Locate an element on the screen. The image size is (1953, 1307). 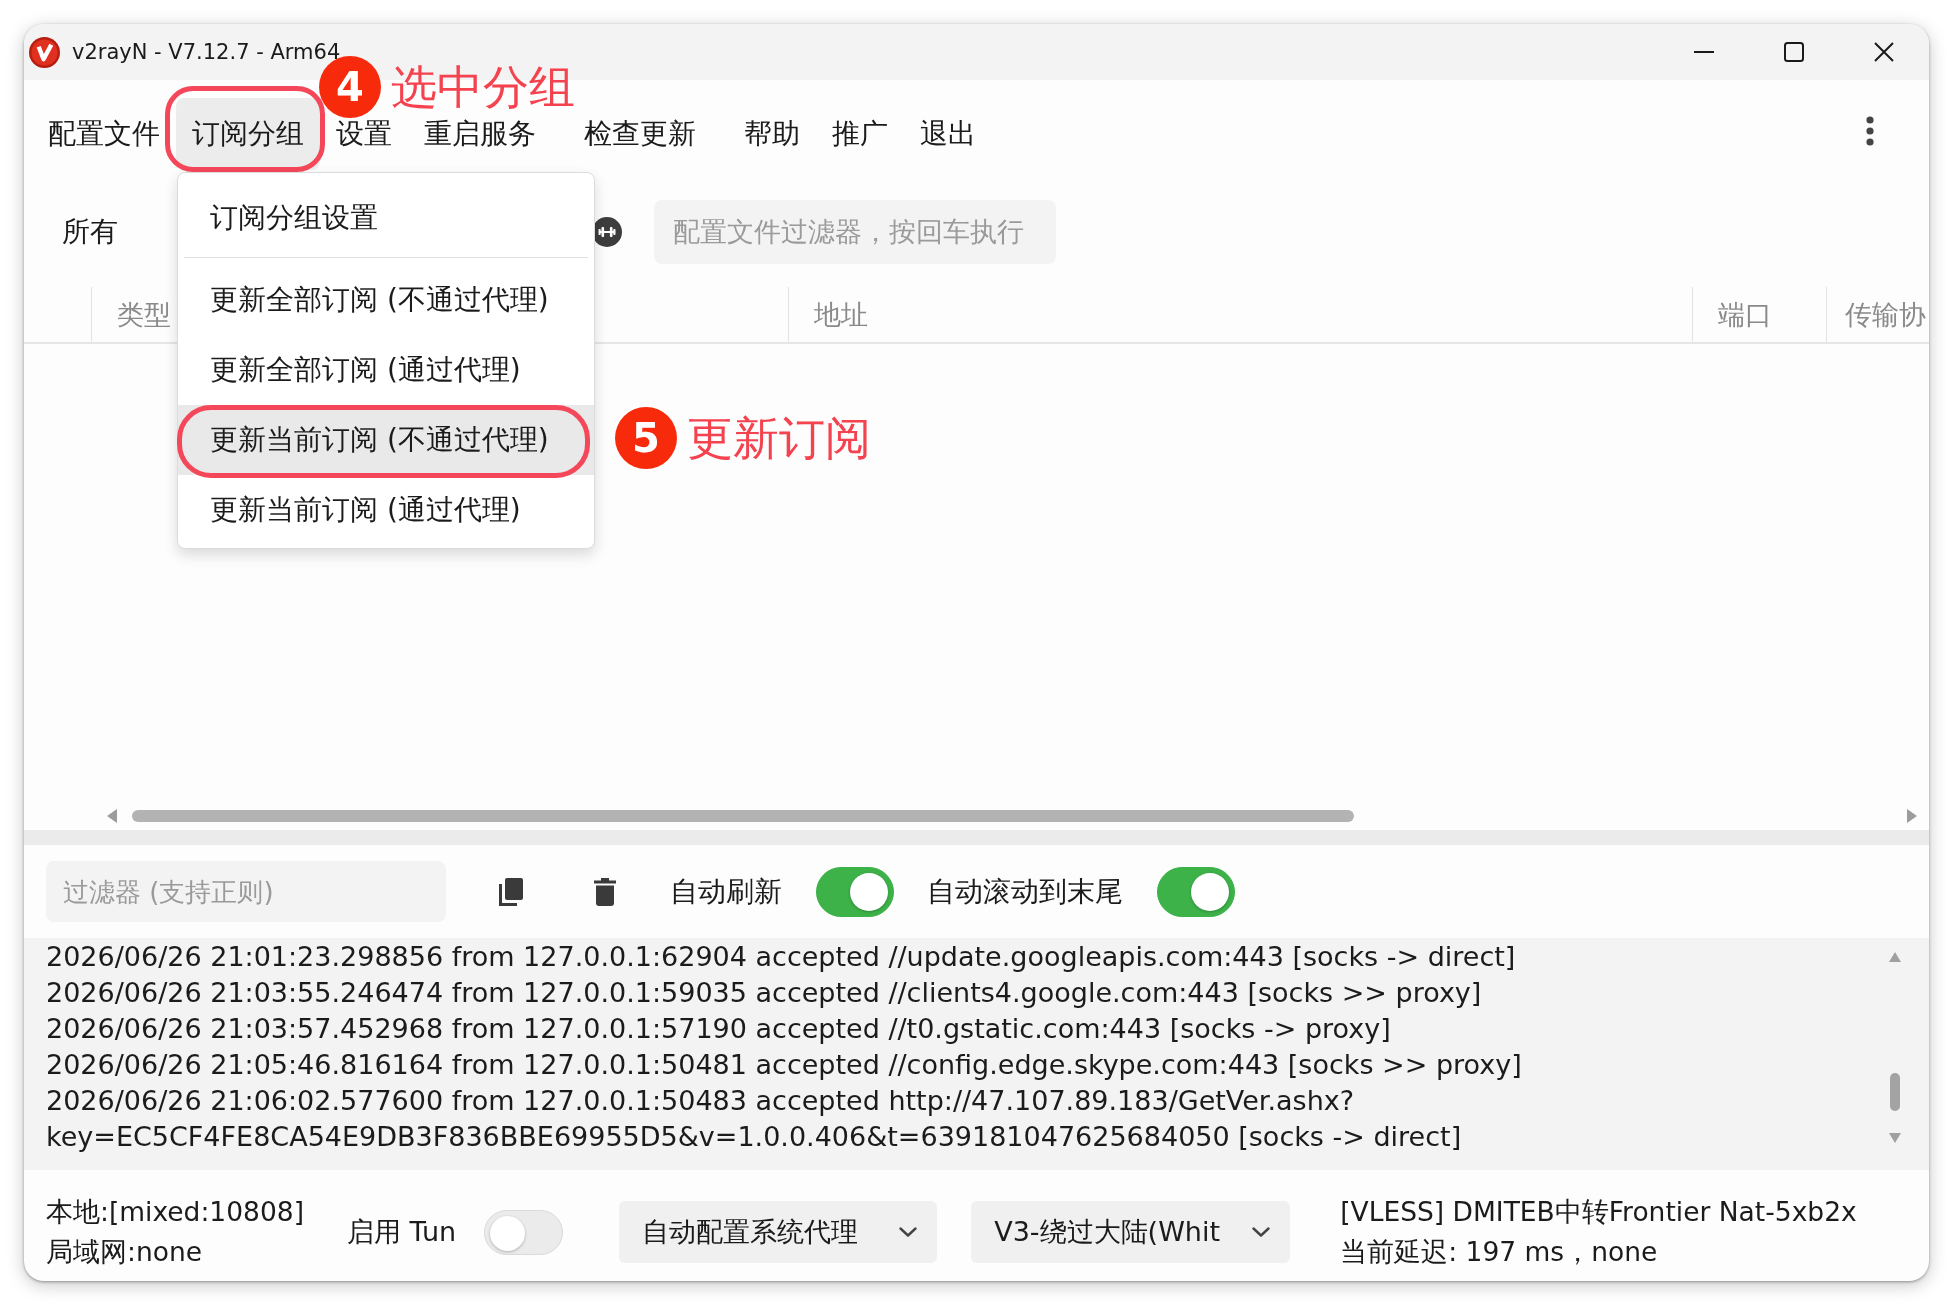
step-number: 5 is located at coordinates (646, 438).